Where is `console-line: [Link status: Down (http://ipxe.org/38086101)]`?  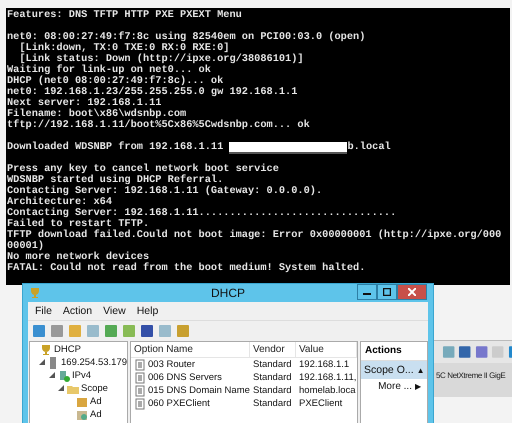 console-line: [Link status: Down (http://ipxe.org/38086101)] is located at coordinates (162, 59).